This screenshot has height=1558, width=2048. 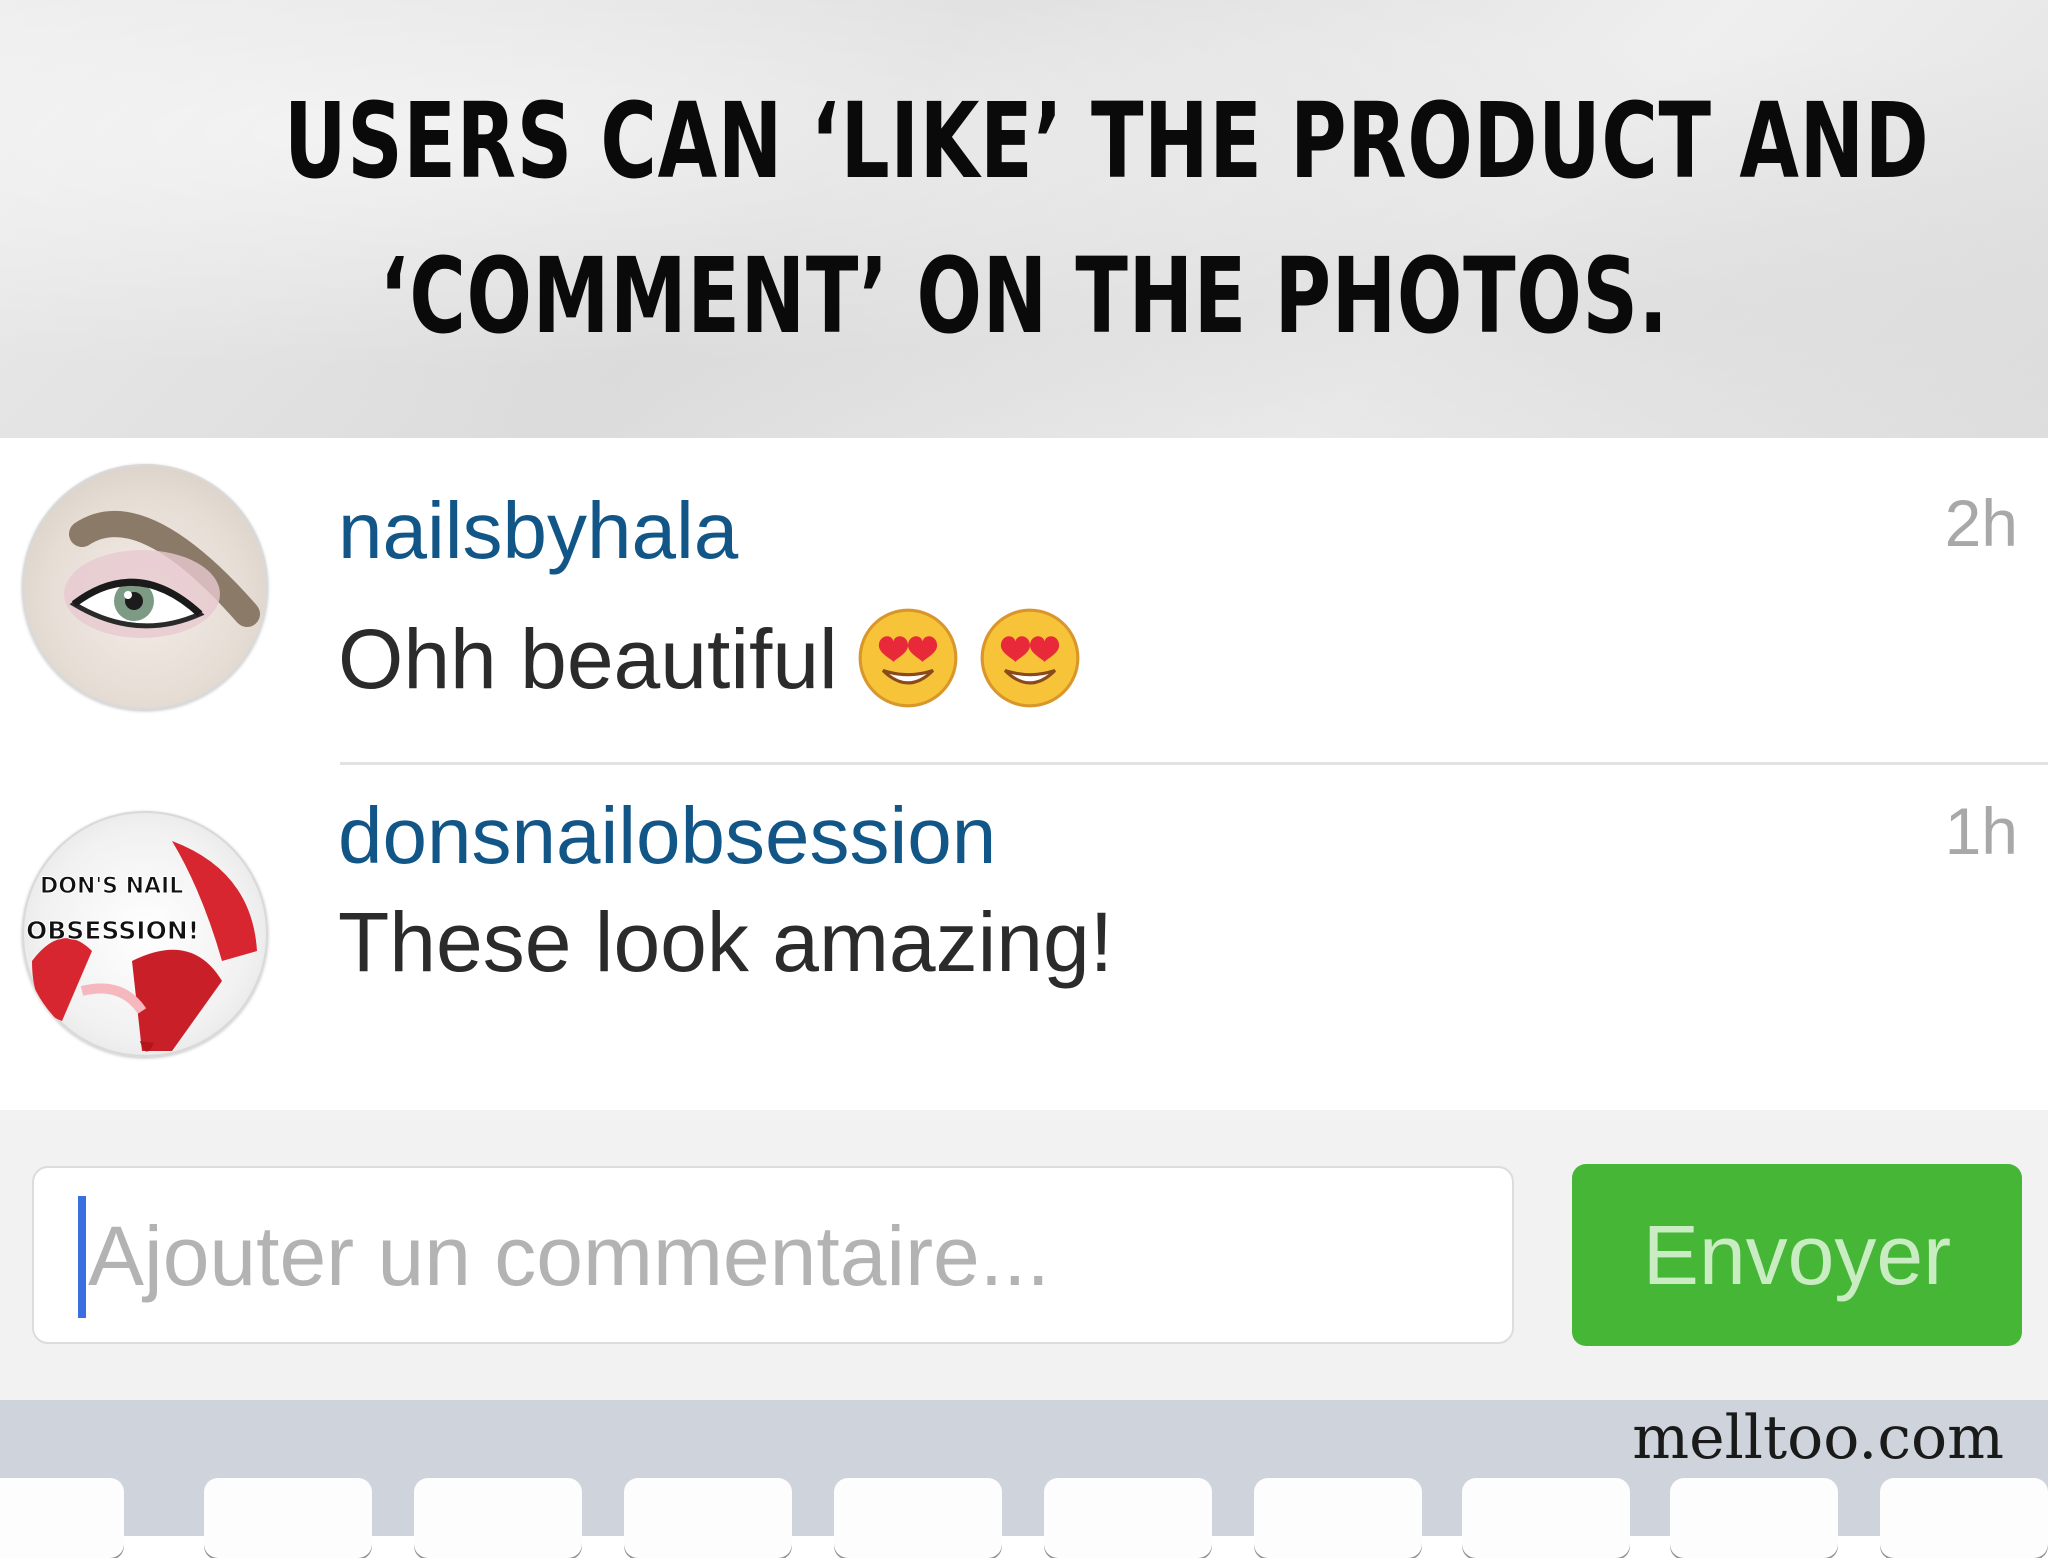 I want to click on headline-line-1: USERS CAN ‘LIKE’ THE PRODUCT AND, so click(x=1107, y=141).